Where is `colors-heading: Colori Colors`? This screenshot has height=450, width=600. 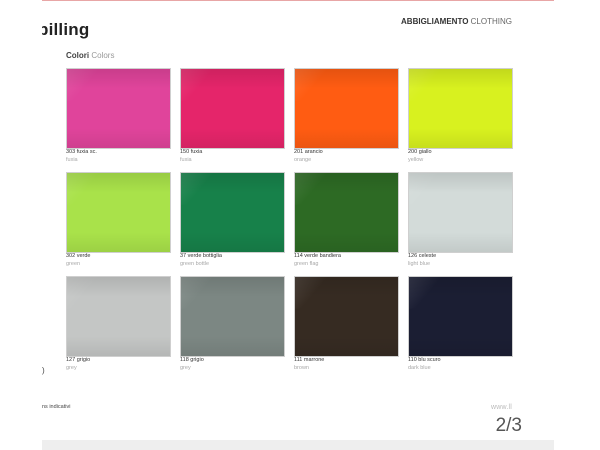
colors-heading: Colori Colors is located at coordinates (90, 55).